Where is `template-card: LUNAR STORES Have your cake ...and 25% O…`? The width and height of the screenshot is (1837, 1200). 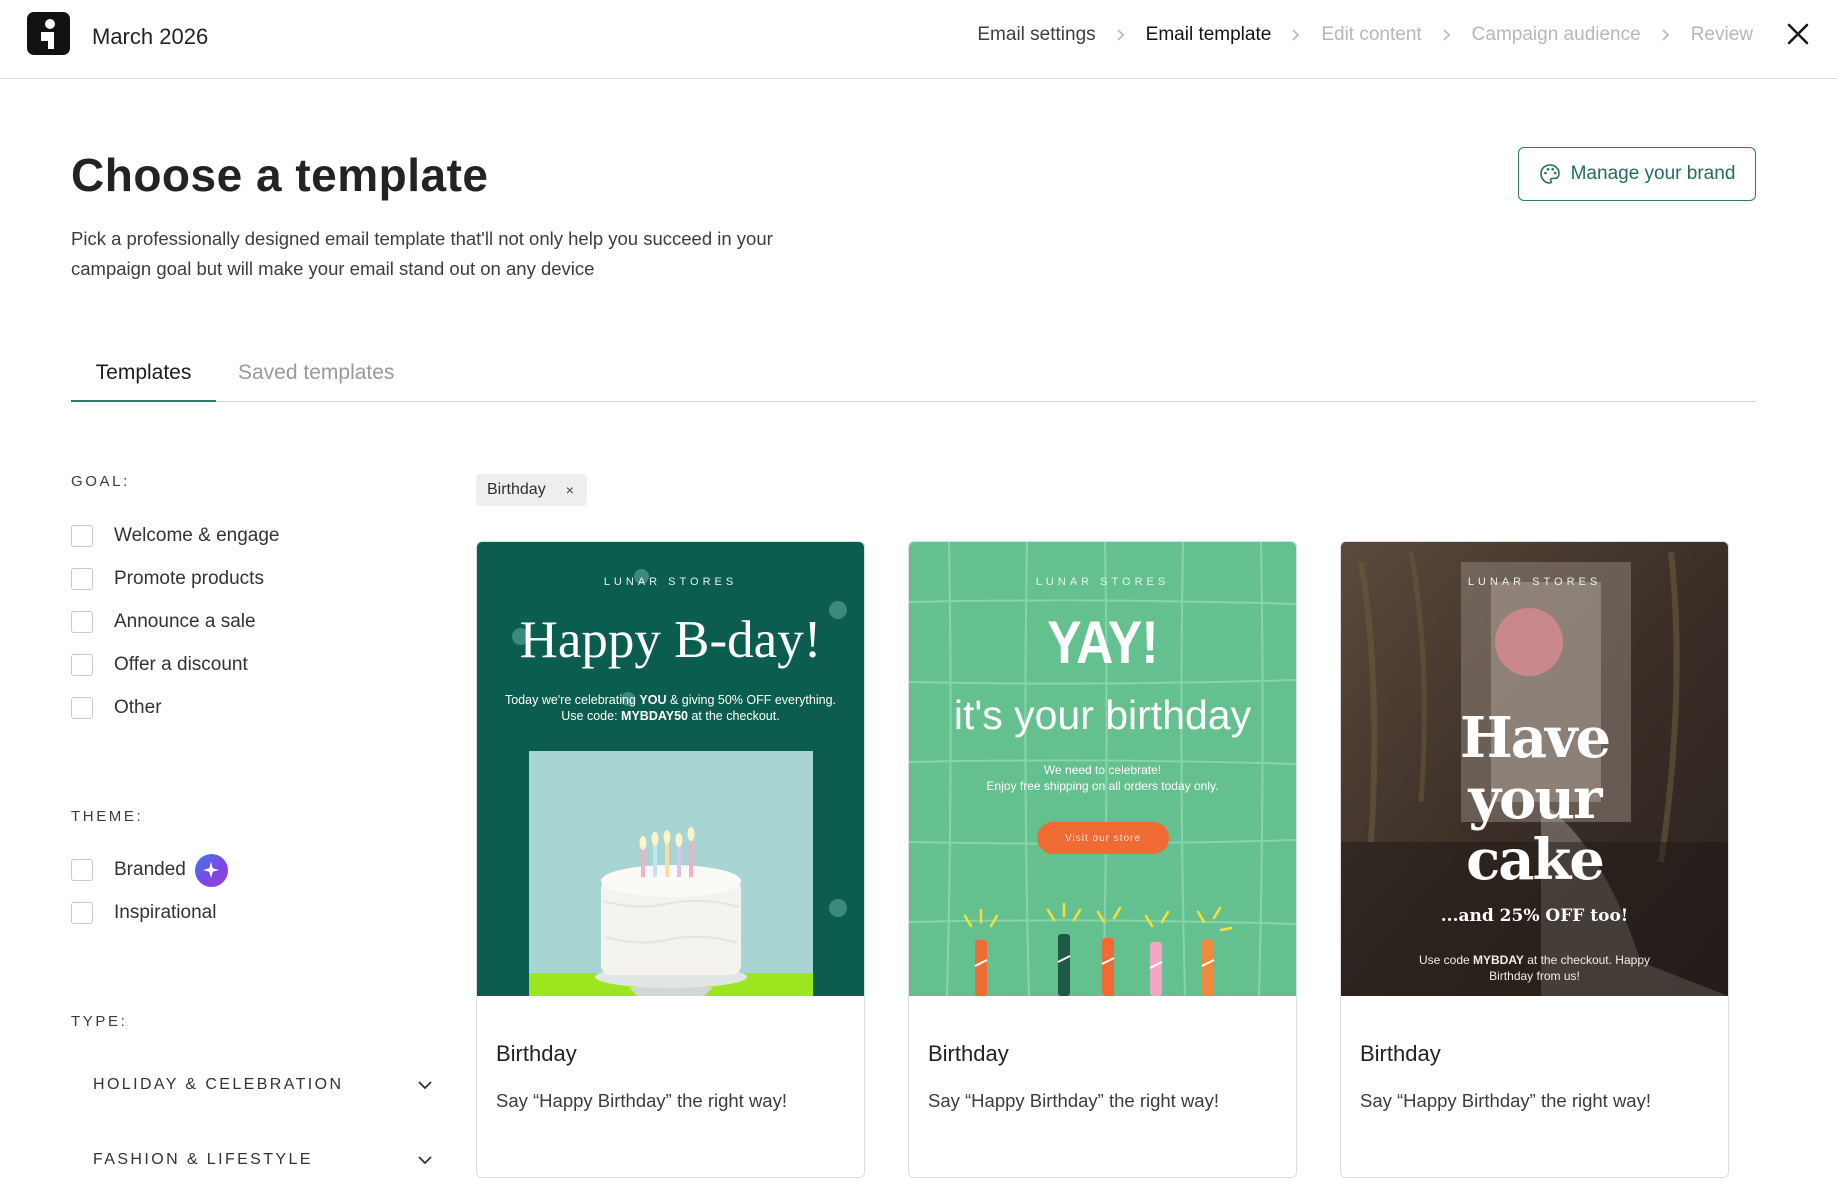
template-card: LUNAR STORES Have your cake ...and 25% O… is located at coordinates (1534, 859).